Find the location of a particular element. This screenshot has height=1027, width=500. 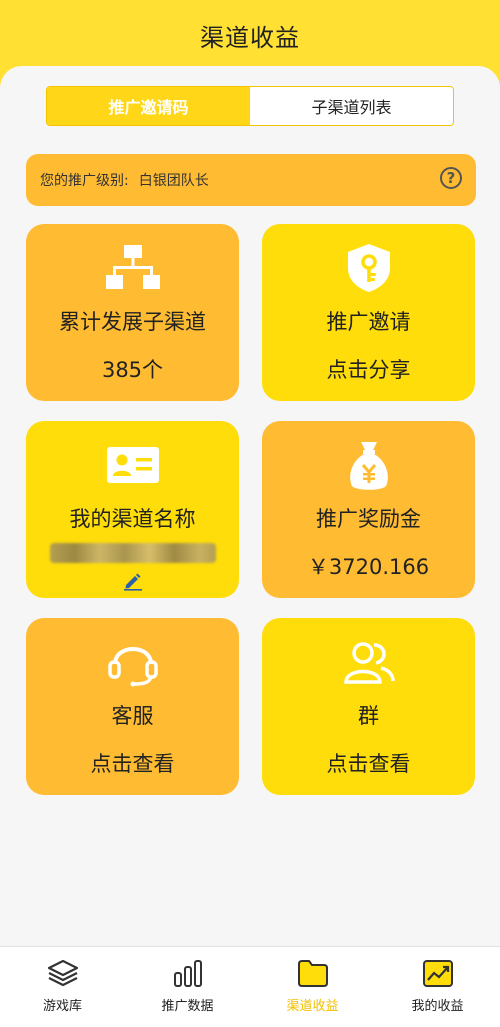

nav-item-channel-earnings: 渠道收益 is located at coordinates (312, 987).